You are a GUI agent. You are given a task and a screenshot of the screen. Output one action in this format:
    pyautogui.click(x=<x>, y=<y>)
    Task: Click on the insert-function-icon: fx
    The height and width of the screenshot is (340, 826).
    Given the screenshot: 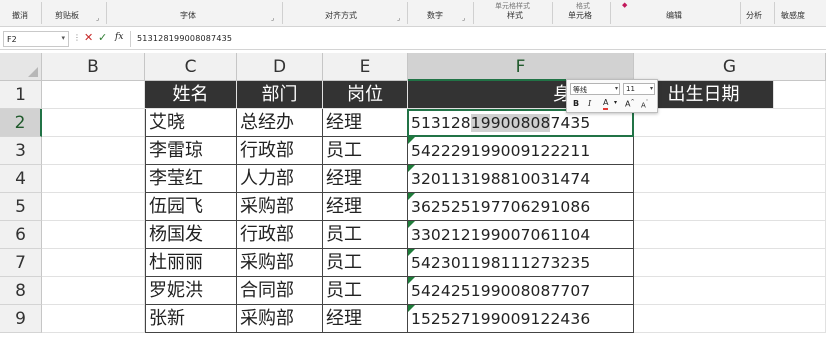 What is the action you would take?
    pyautogui.click(x=119, y=37)
    